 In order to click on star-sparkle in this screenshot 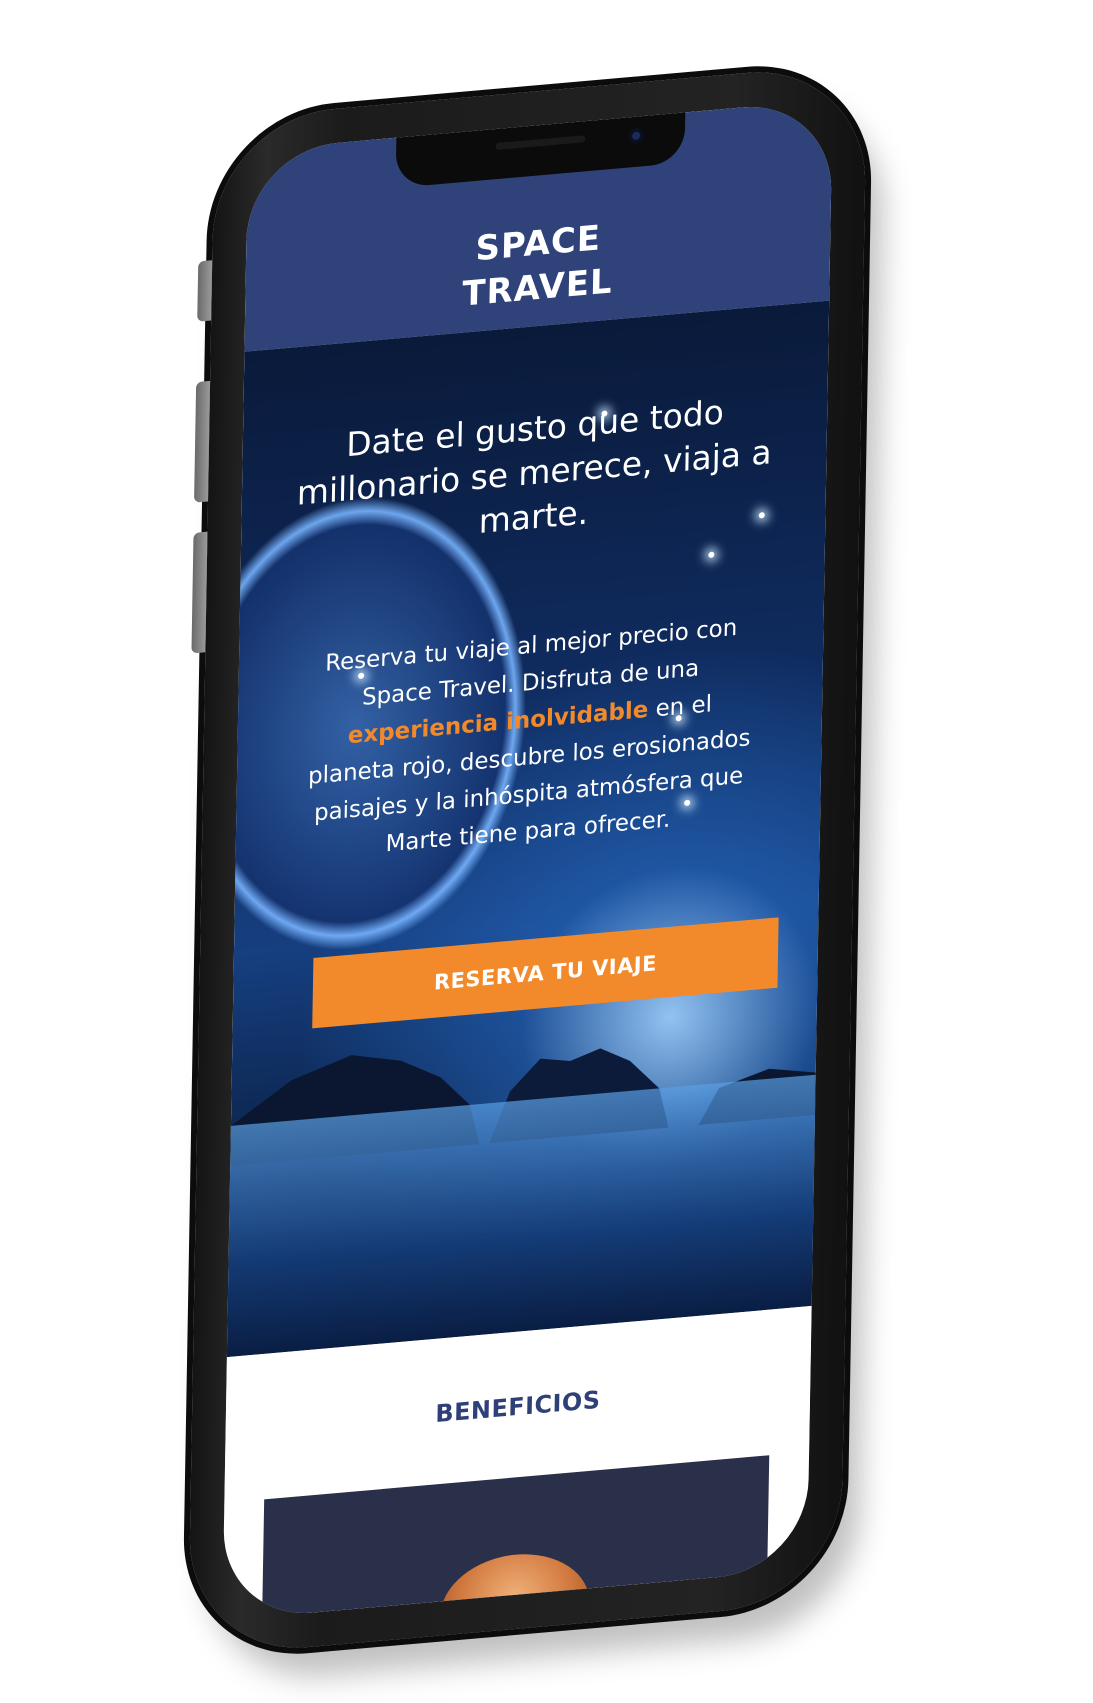, I will do `click(711, 555)`.